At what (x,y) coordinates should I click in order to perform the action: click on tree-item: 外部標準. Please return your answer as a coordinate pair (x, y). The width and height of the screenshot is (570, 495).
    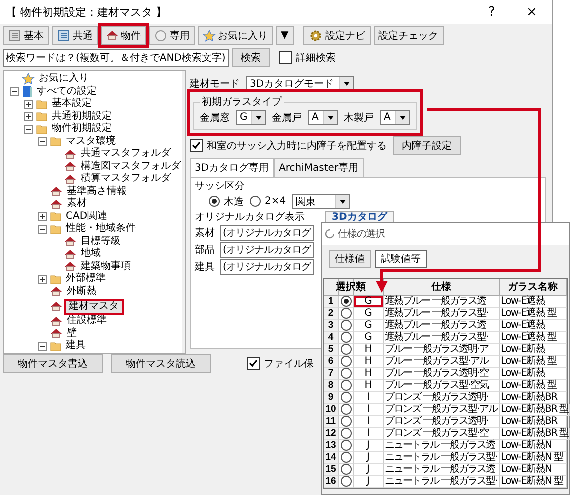
    Looking at the image, I should click on (86, 279).